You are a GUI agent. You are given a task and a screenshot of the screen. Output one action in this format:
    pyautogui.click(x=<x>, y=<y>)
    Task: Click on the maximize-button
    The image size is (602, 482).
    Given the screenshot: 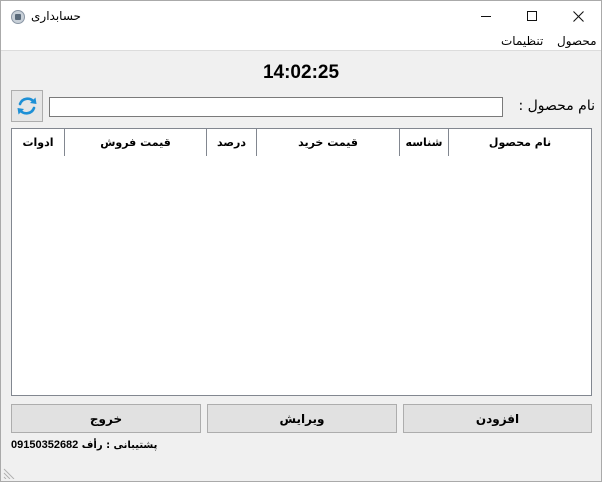 What is the action you would take?
    pyautogui.click(x=532, y=16)
    